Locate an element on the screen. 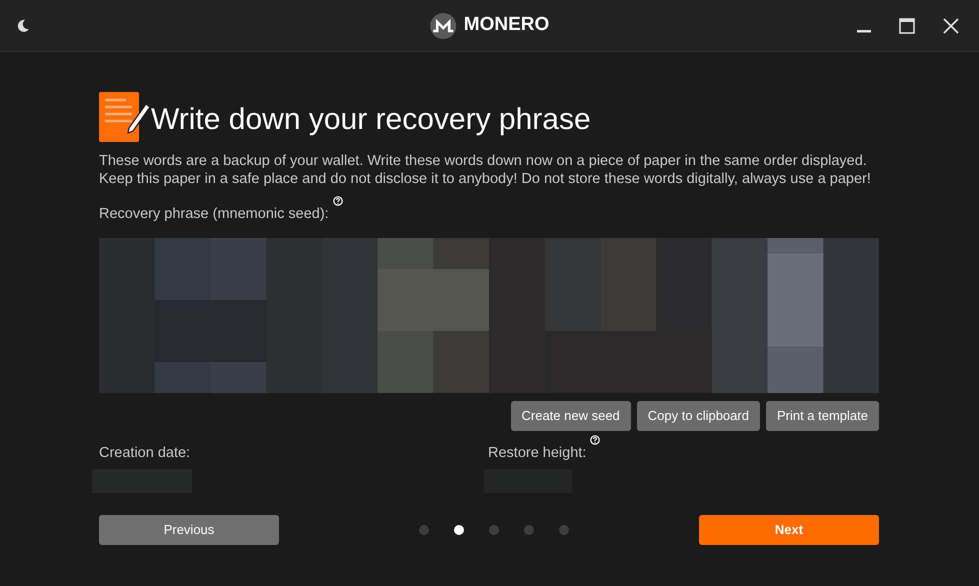  notepad-pencil-icon is located at coordinates (125, 118).